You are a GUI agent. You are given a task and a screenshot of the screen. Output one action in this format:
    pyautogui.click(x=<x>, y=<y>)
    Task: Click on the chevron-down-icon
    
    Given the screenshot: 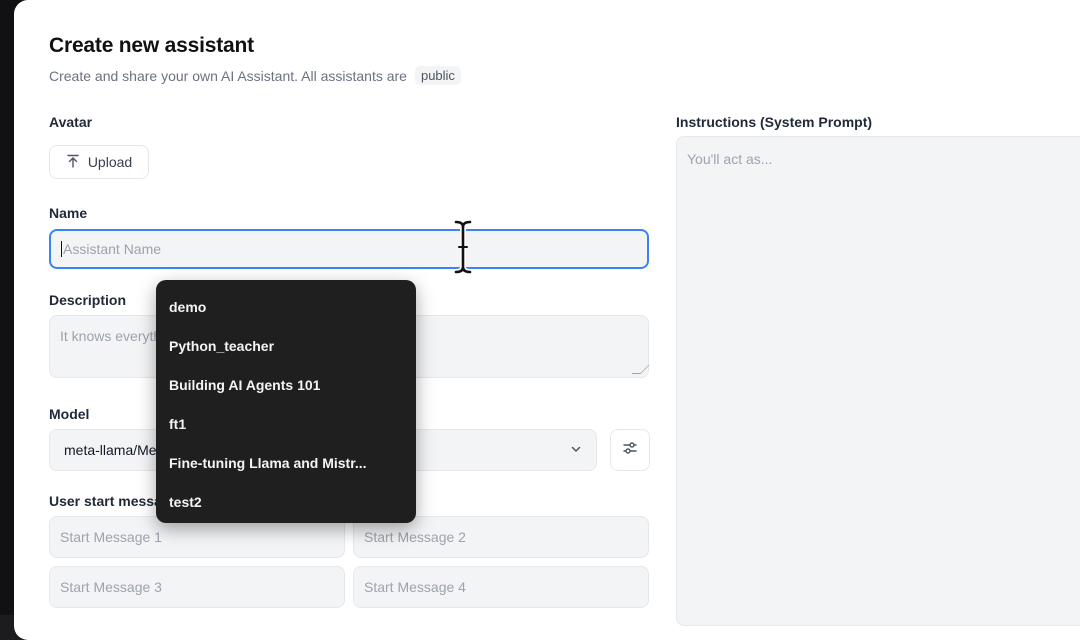 What is the action you would take?
    pyautogui.click(x=576, y=450)
    